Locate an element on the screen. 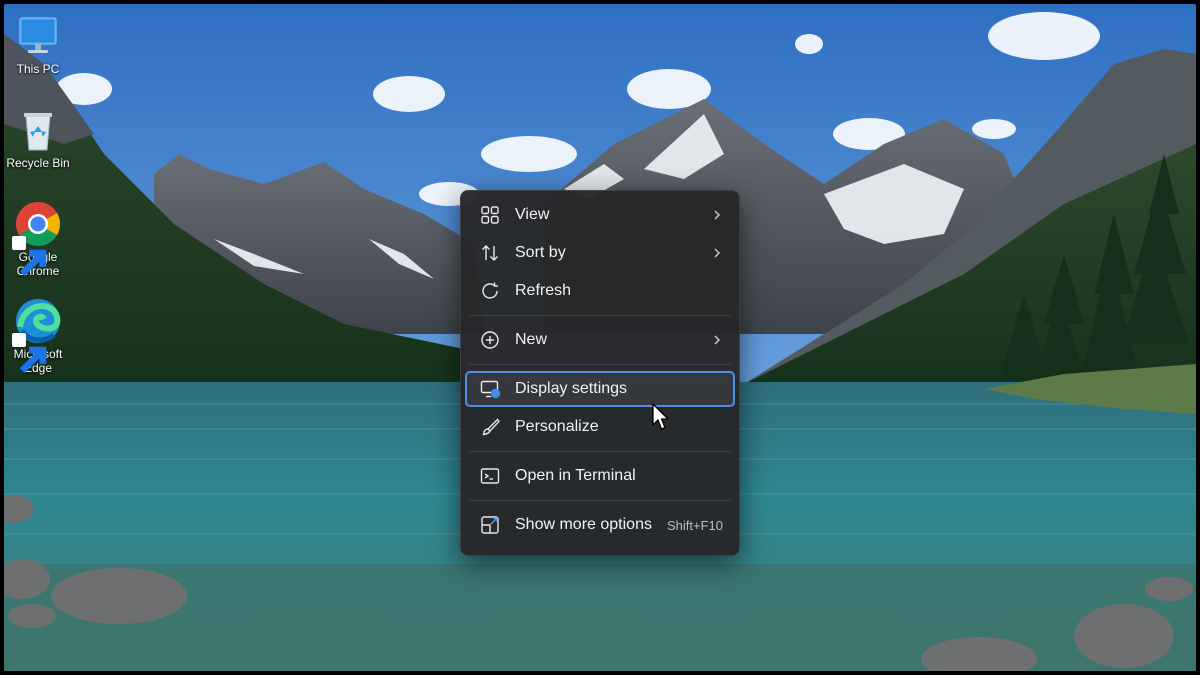 The image size is (1200, 675). menu-item-sort-by: Sort by is located at coordinates (600, 253).